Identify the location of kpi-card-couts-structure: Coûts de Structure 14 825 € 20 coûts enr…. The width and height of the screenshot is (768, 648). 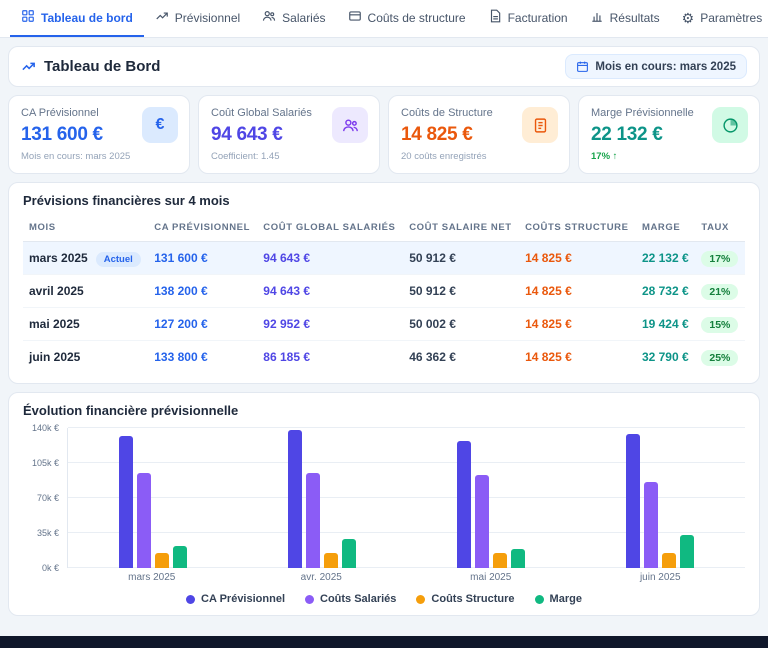
(479, 134).